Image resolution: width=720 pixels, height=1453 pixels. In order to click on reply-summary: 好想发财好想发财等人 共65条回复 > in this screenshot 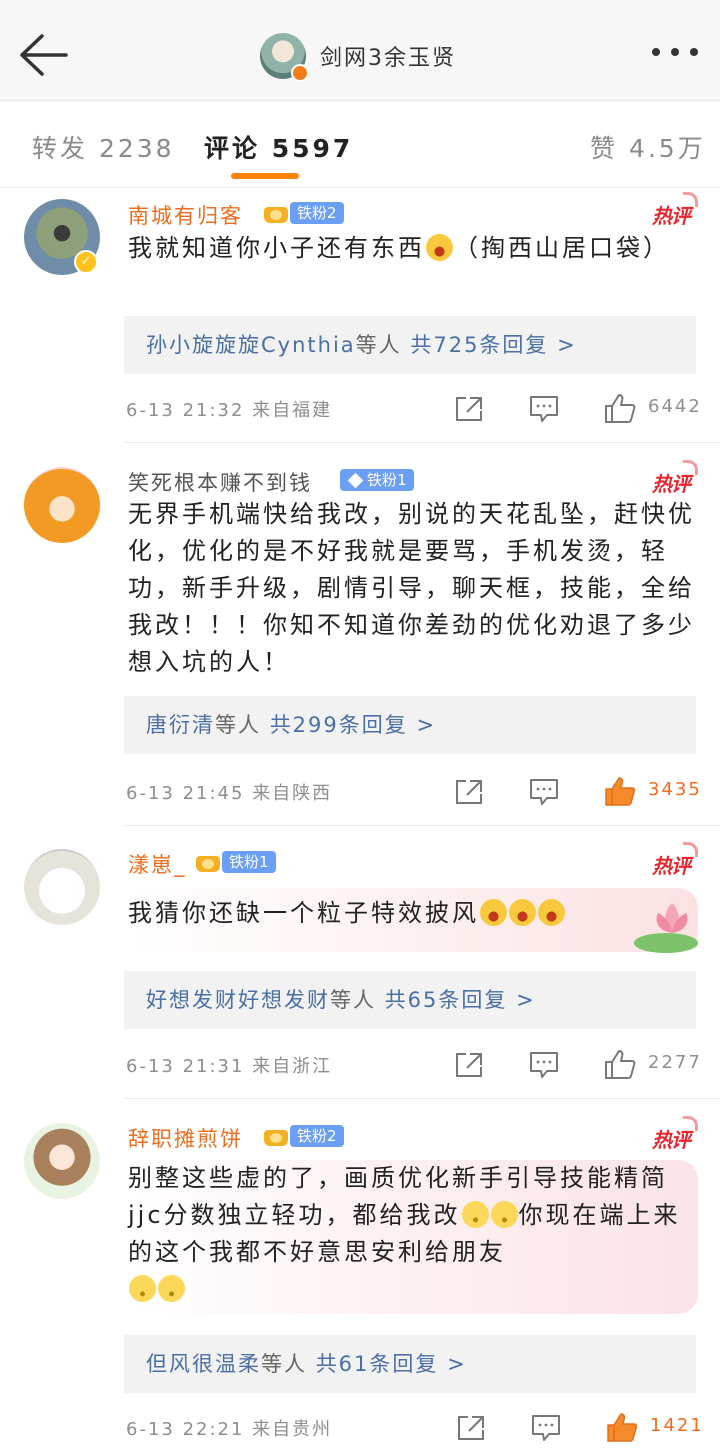, I will do `click(410, 1000)`.